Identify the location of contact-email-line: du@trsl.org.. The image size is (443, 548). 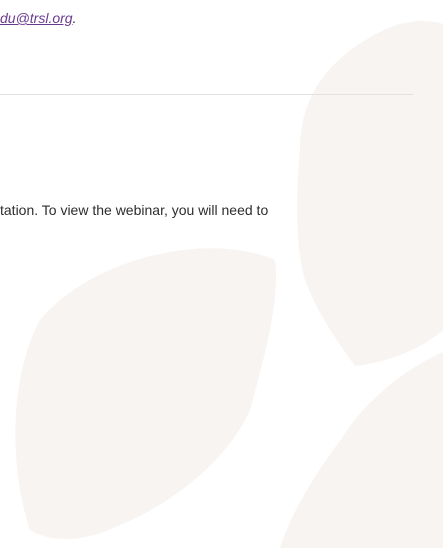
(38, 18).